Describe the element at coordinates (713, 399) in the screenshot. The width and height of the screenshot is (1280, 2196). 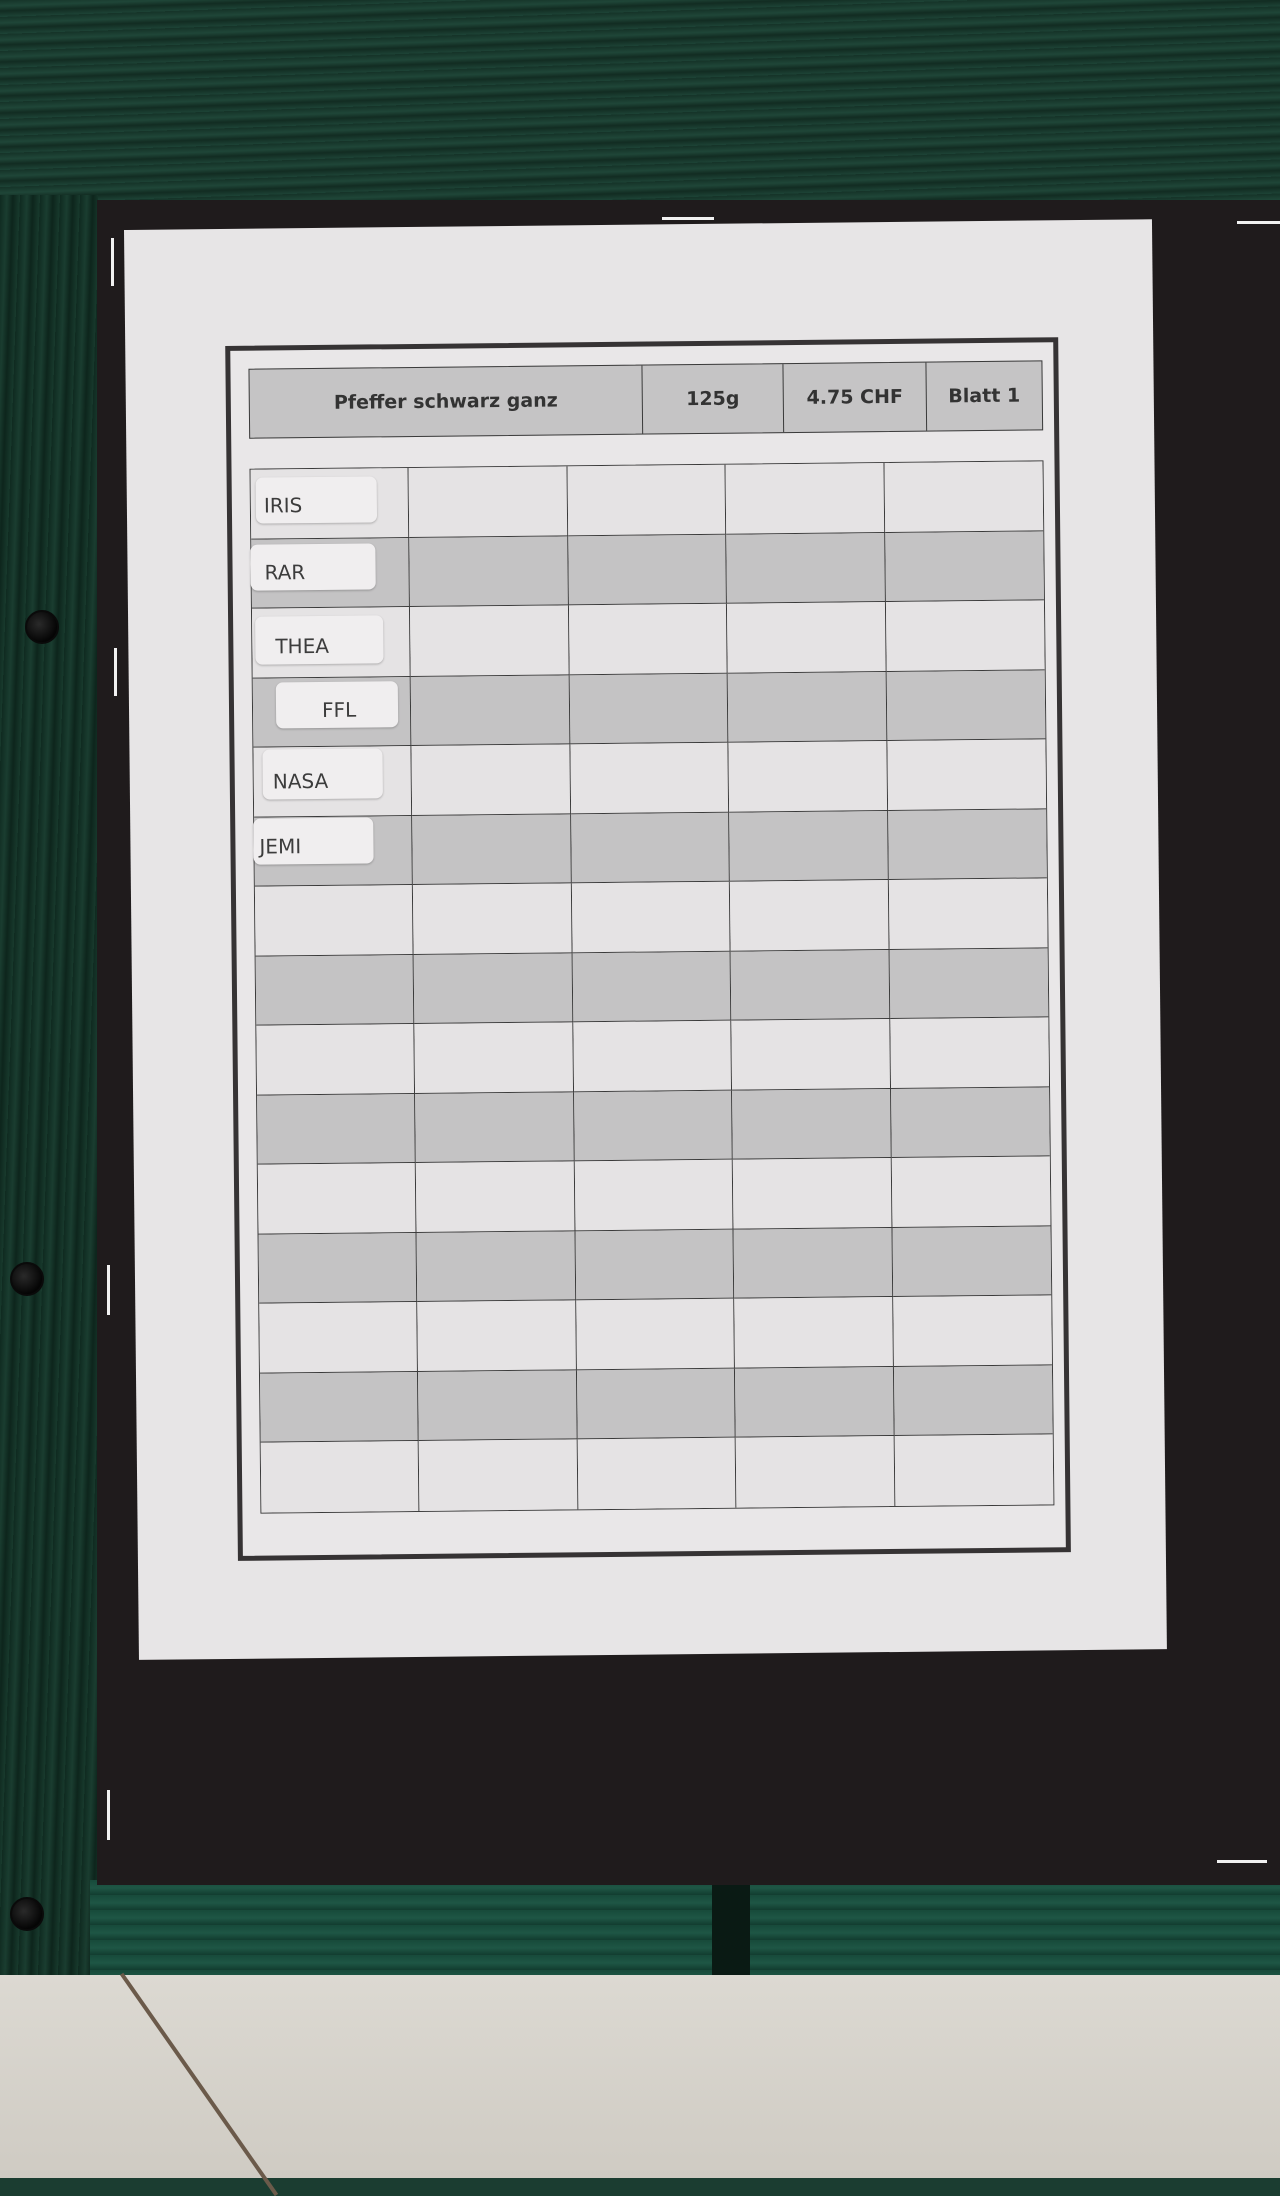
I see `product-weight: 125g` at that location.